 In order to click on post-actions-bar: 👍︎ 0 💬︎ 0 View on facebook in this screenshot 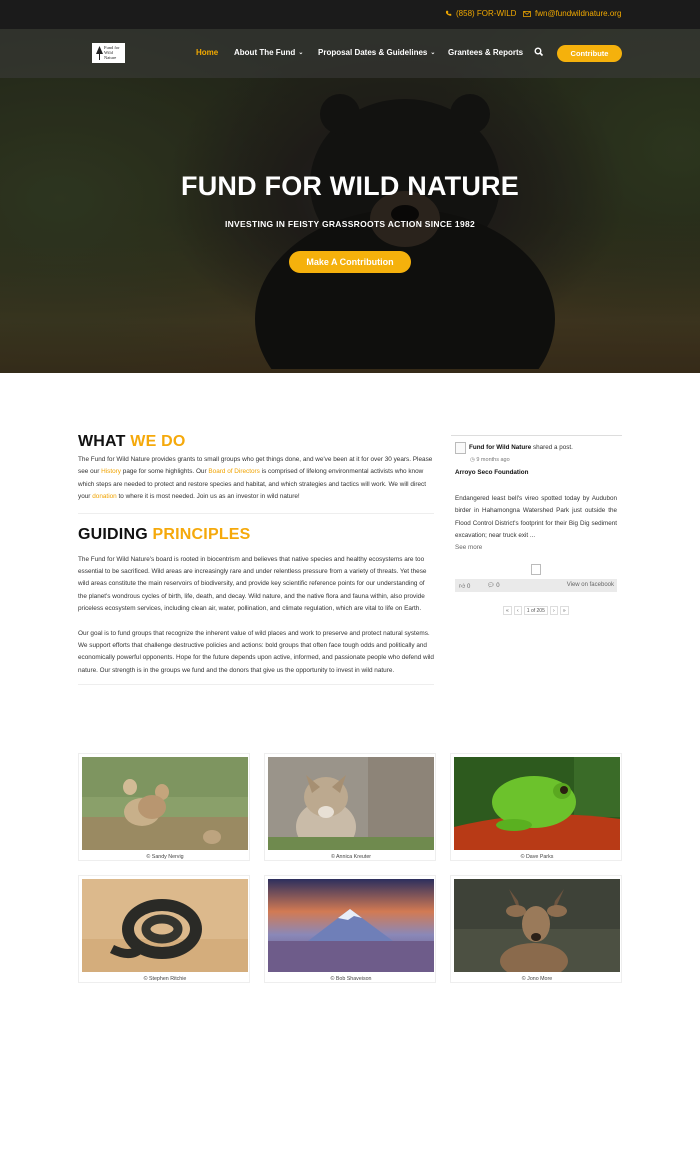, I will do `click(536, 585)`.